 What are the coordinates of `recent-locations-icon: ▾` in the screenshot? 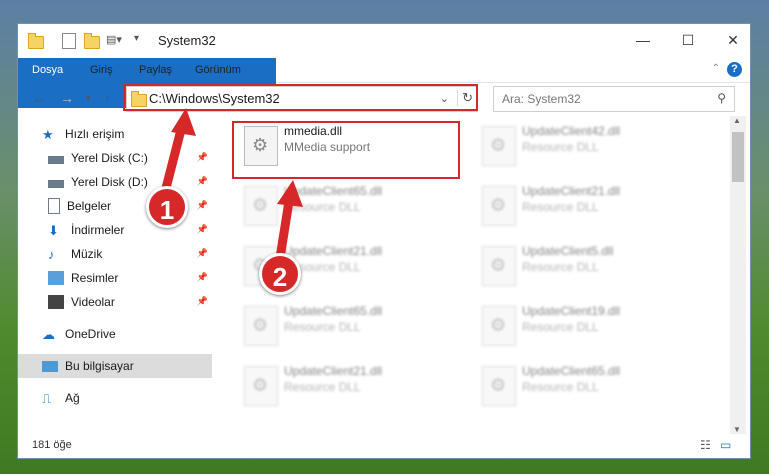 It's located at (88, 98).